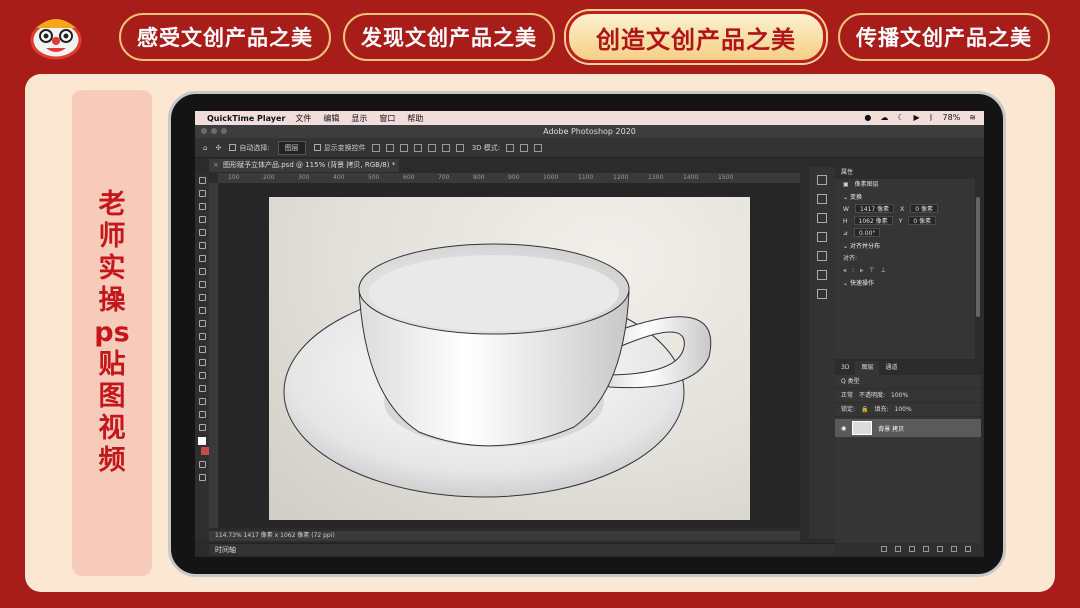 The width and height of the screenshot is (1080, 608). I want to click on quick-actions-section: ⌄ 快速操作, so click(905, 283).